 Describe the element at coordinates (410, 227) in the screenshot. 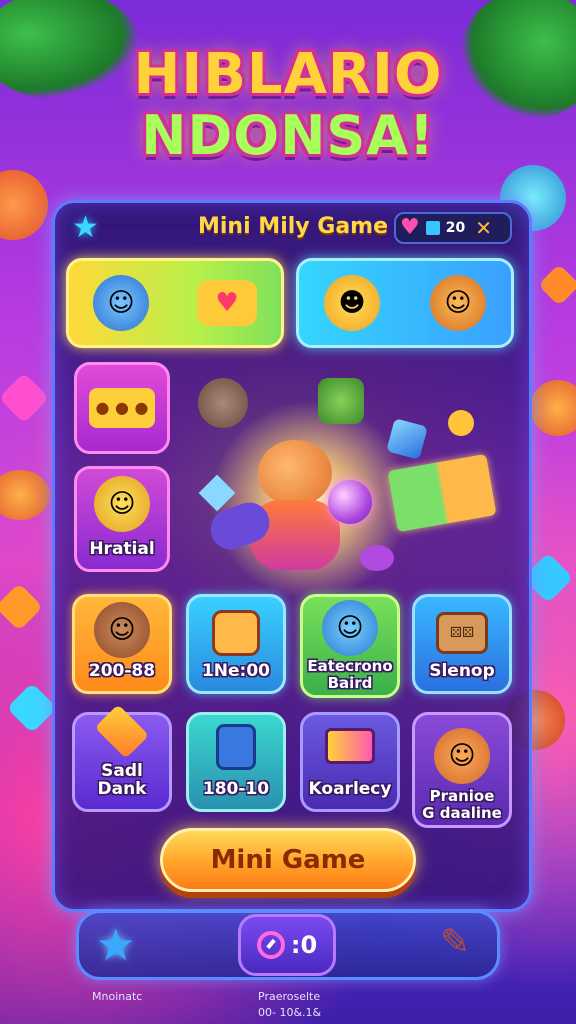

I see `heart-icon: ♥` at that location.